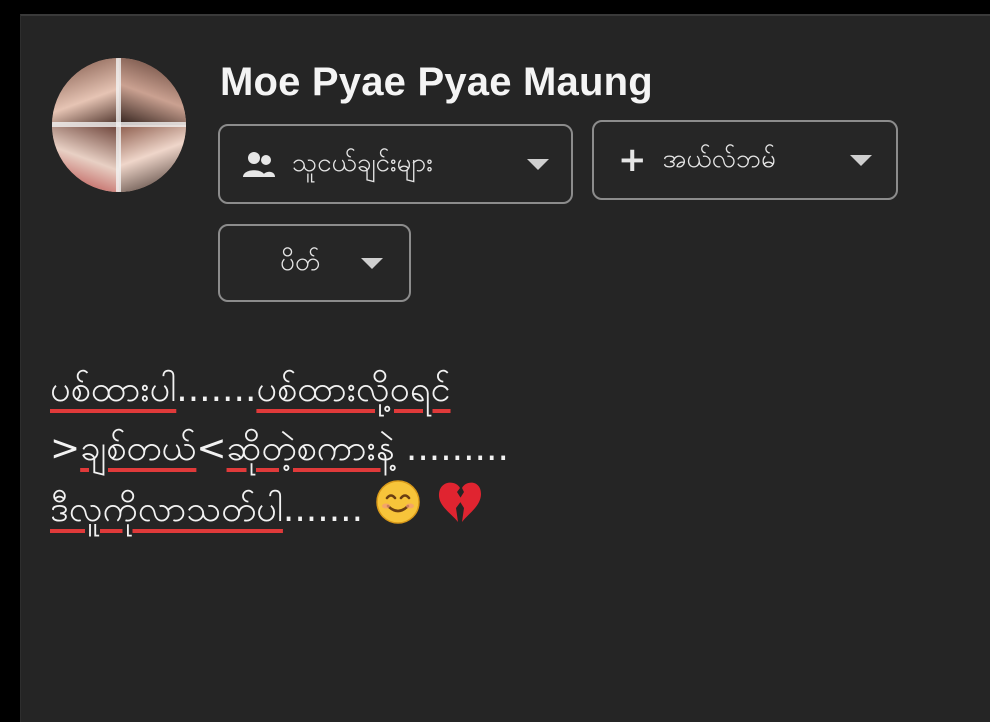 The height and width of the screenshot is (722, 990). What do you see at coordinates (362, 162) in the screenshot?
I see `audience-friends-label: သူငယ်ချင်းများ` at bounding box center [362, 162].